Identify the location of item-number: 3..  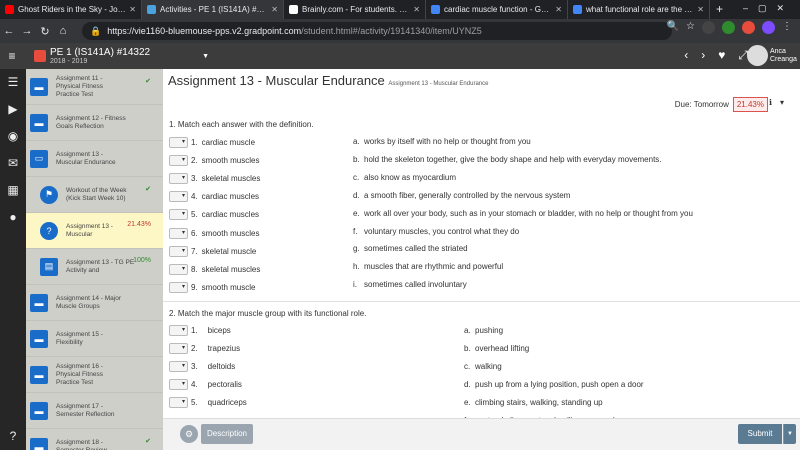
(194, 178).